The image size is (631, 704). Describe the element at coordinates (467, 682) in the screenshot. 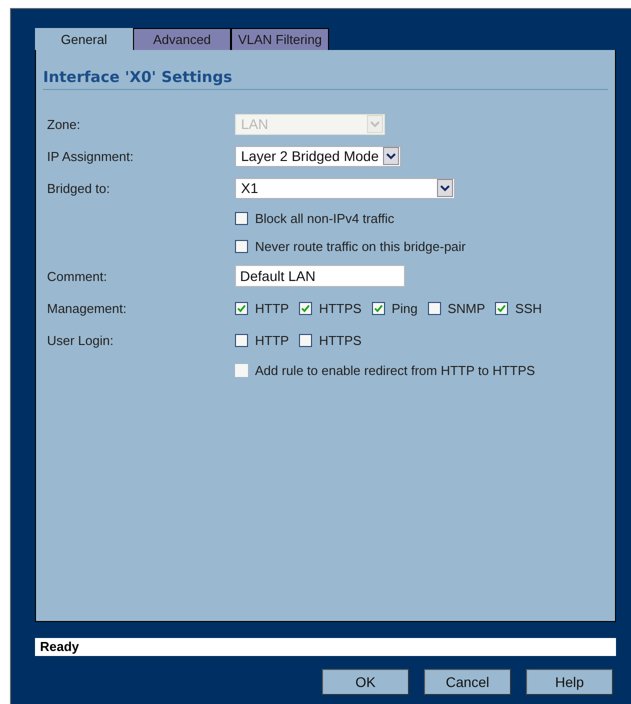

I see `dialog-button: Cancel` at that location.